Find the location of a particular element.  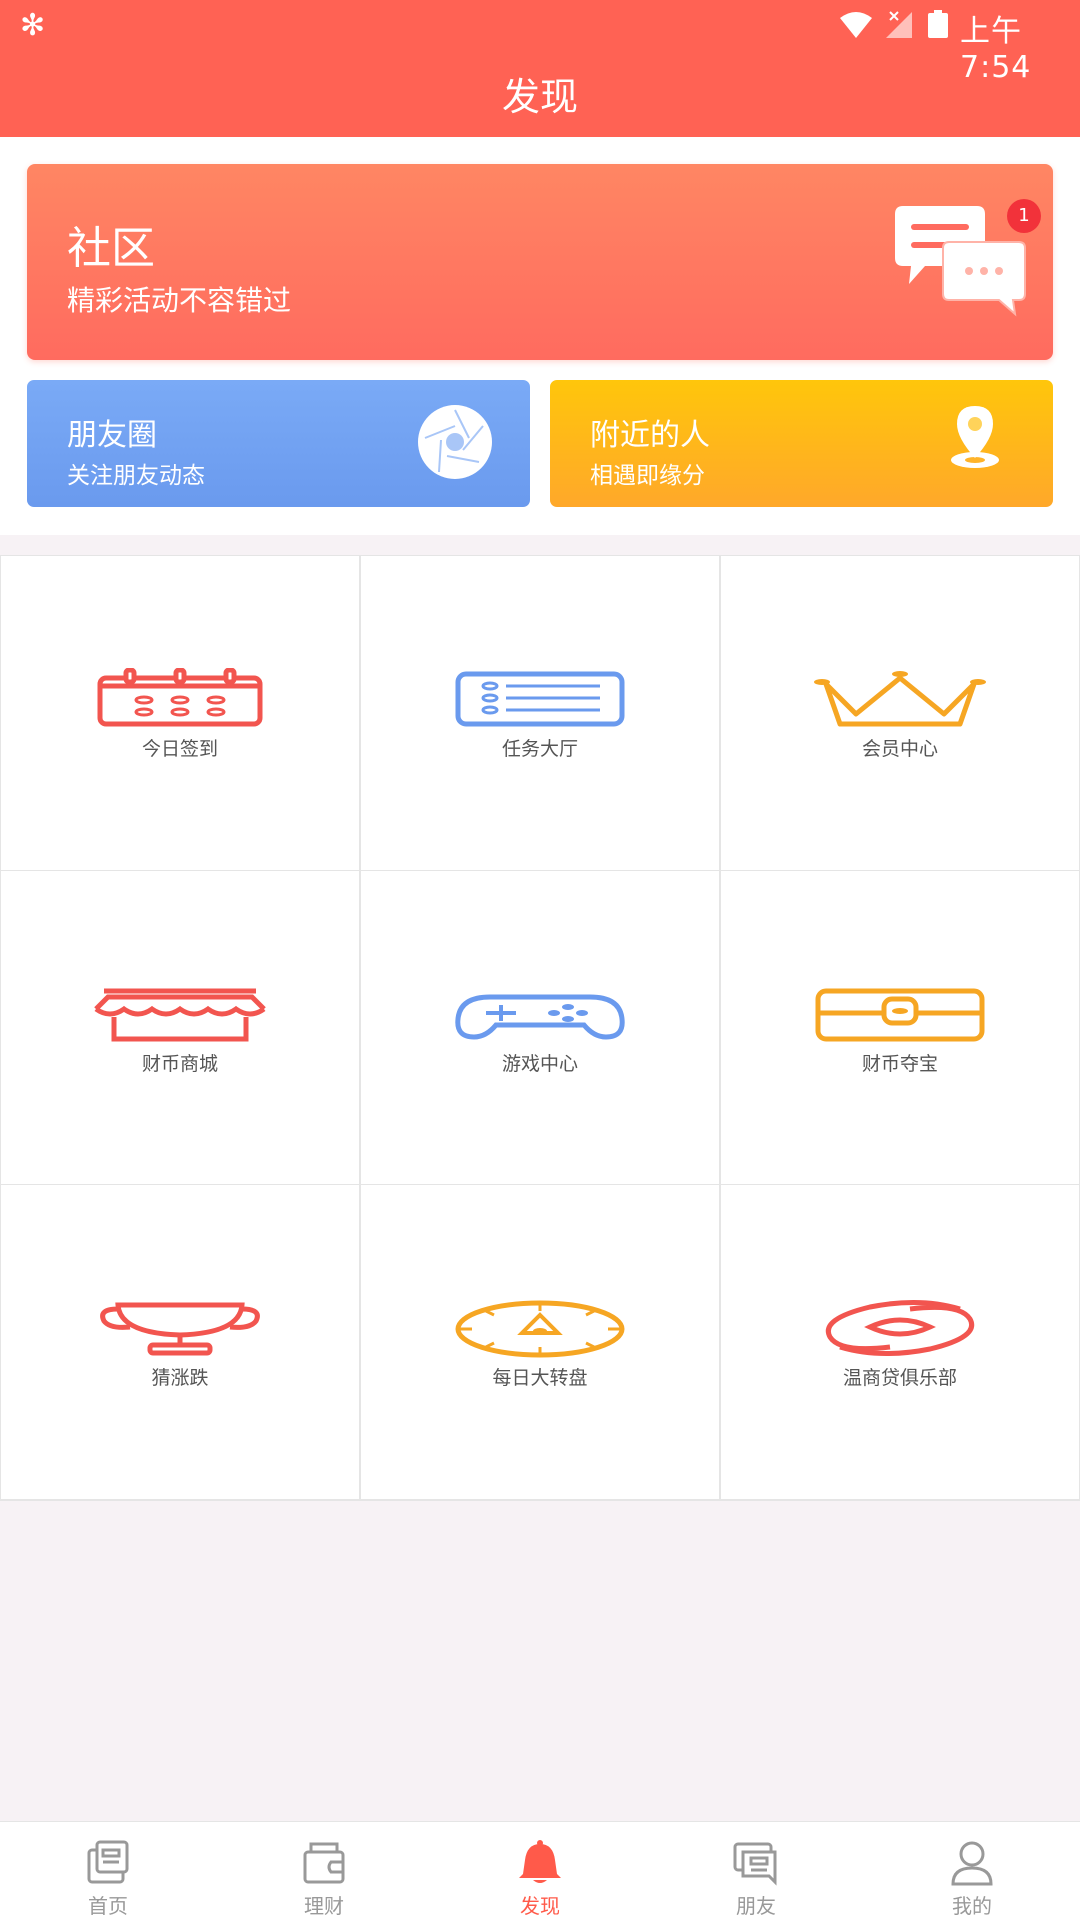

battery-icon is located at coordinates (938, 24).